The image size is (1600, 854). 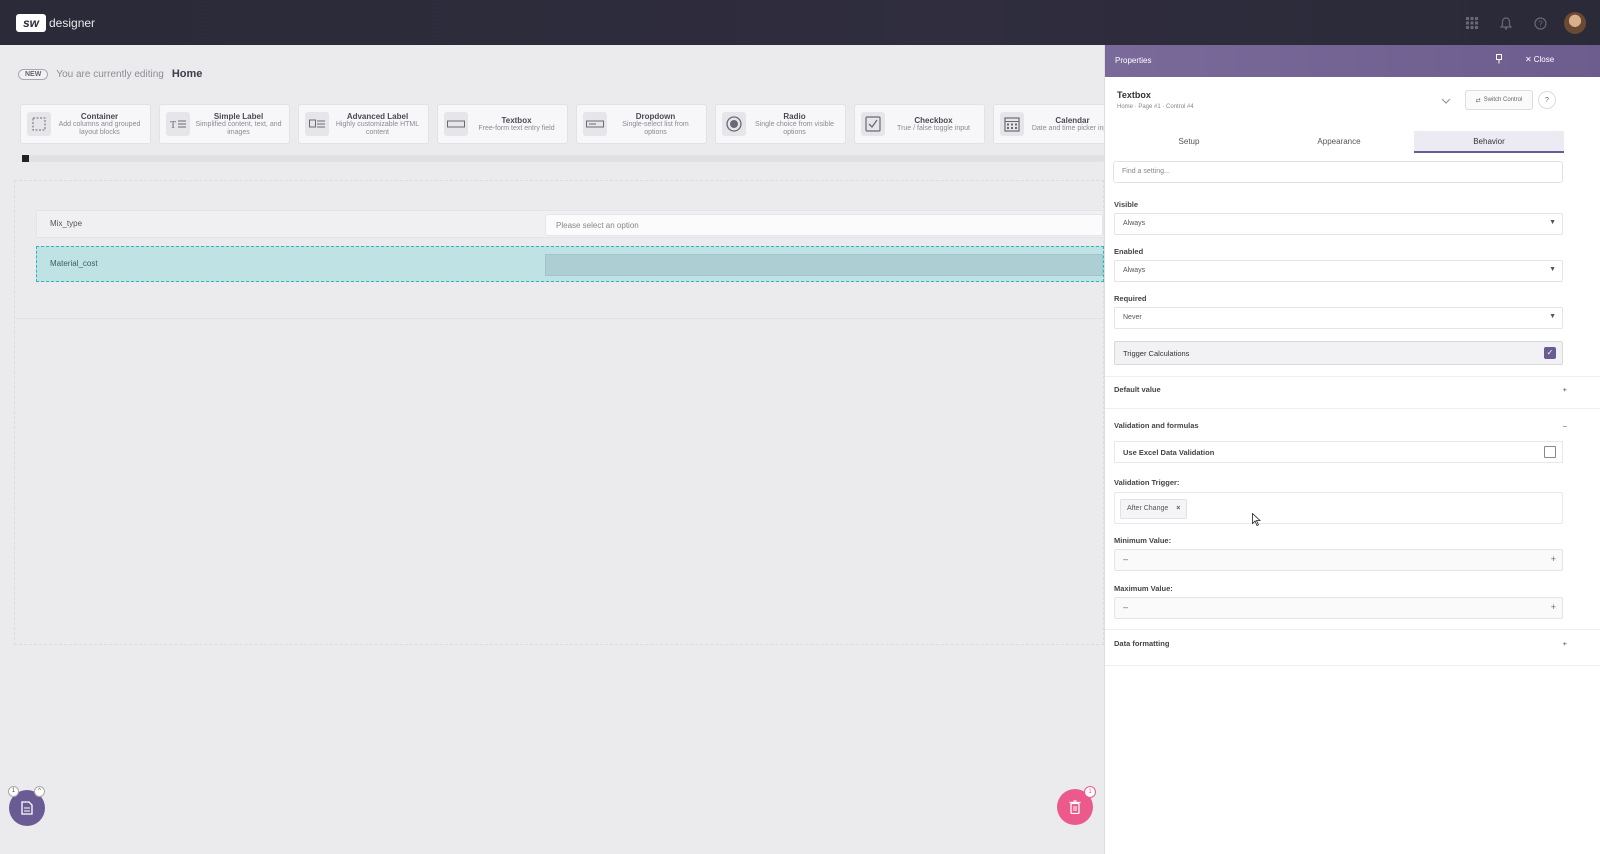 I want to click on editing-page: Home, so click(x=187, y=74).